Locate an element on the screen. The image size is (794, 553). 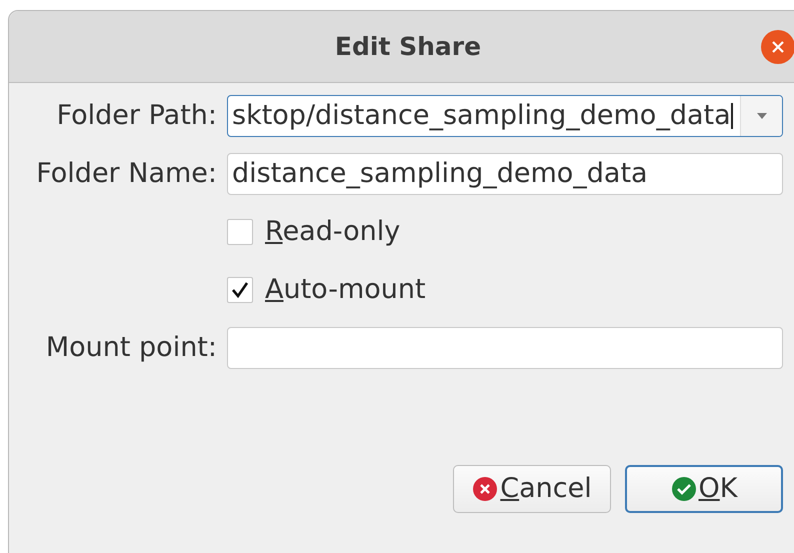
close-button is located at coordinates (777, 47).